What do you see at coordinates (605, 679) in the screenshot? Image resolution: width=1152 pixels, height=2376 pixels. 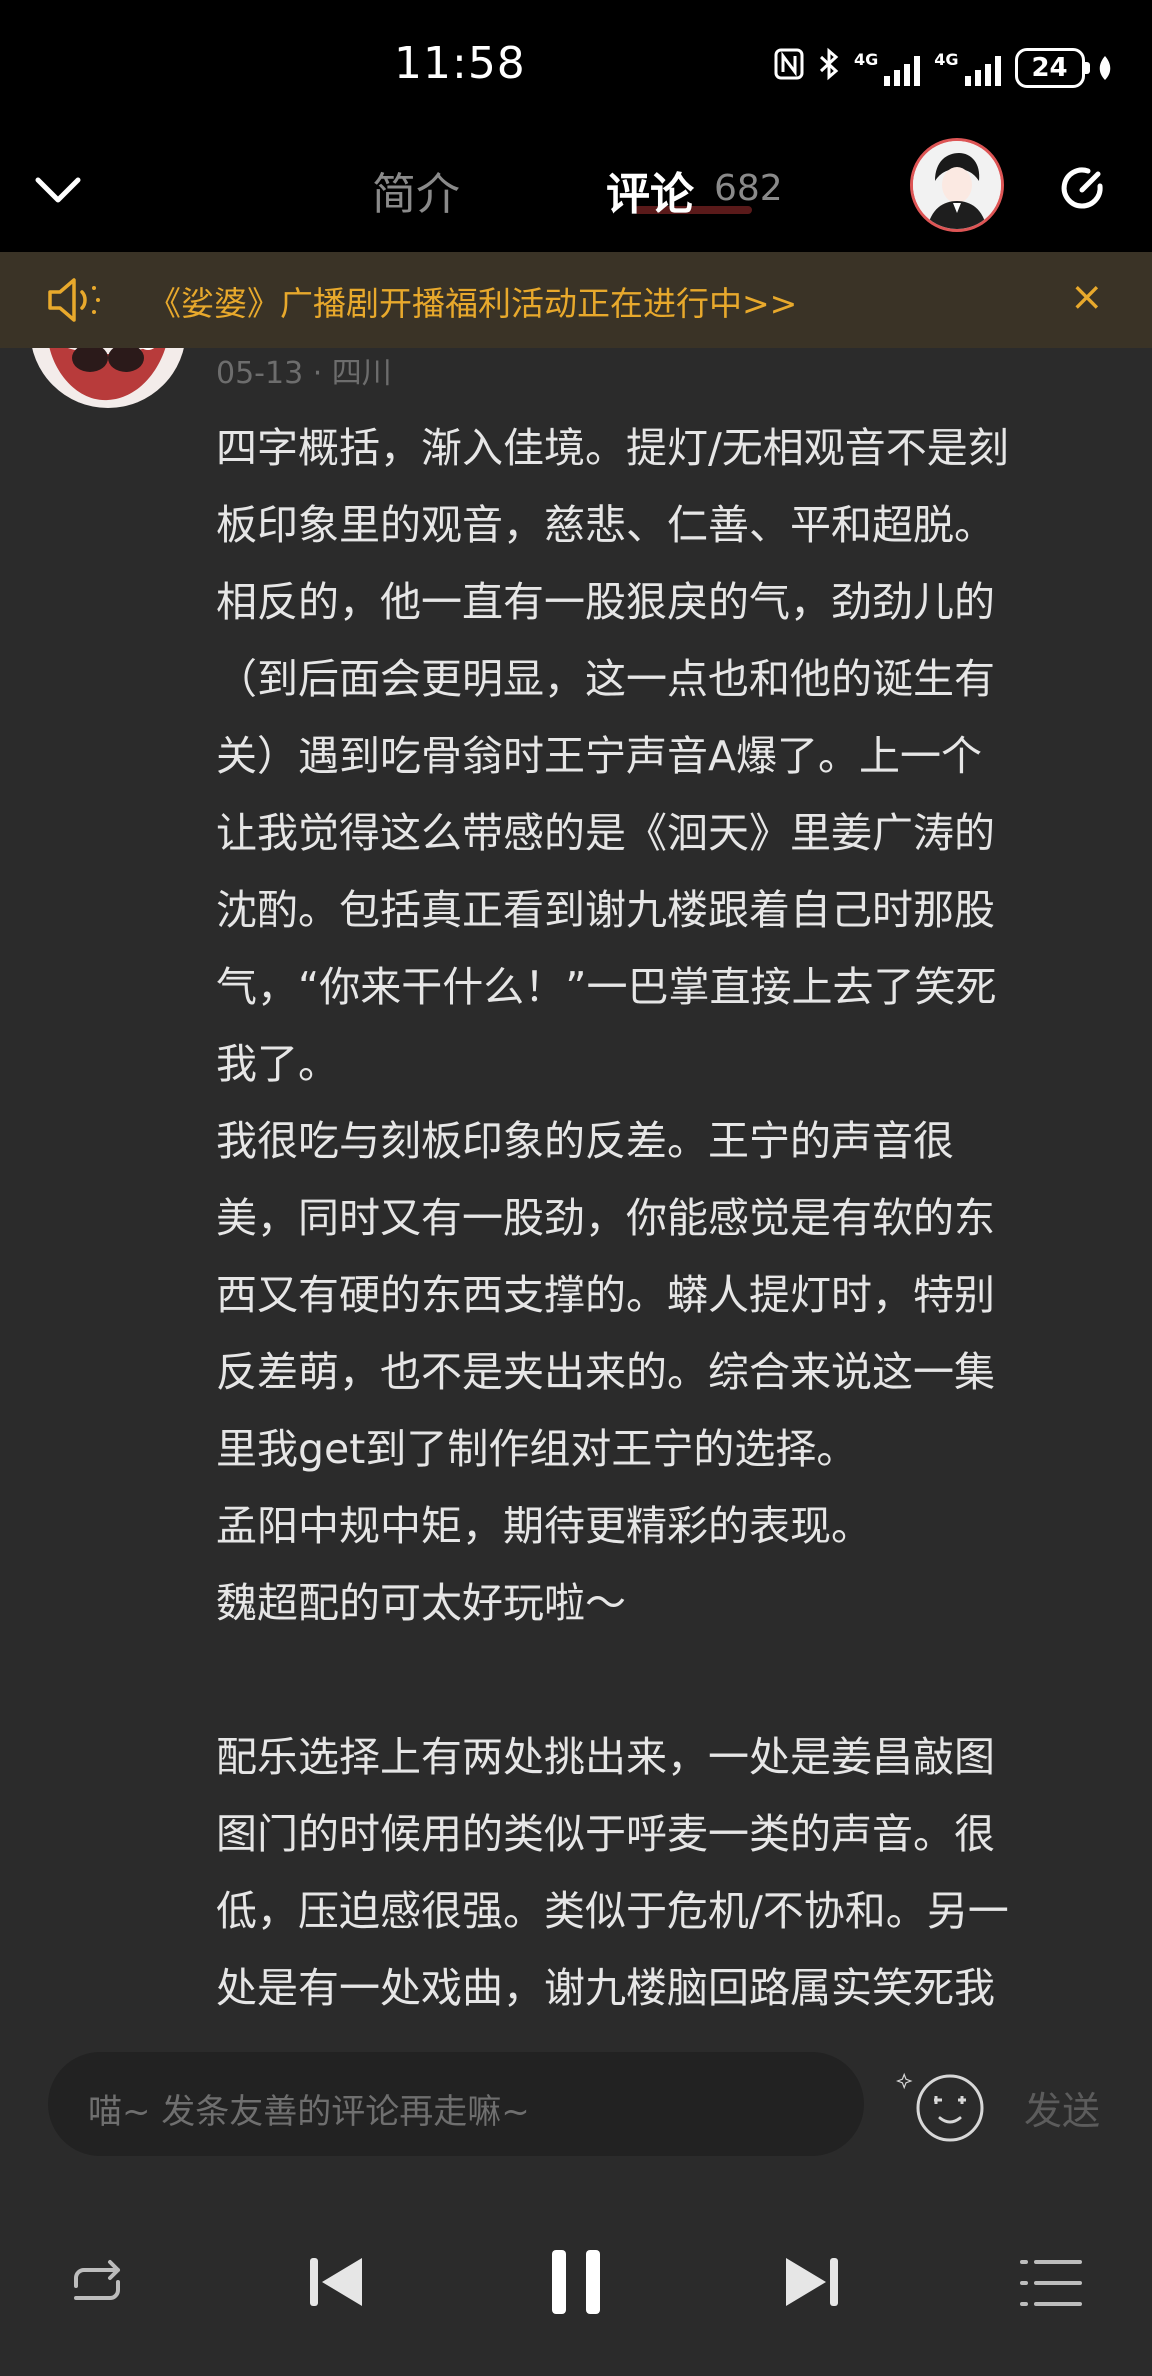 I see `comment-line: （到后面会更明显，这一点也和他的诞生有` at bounding box center [605, 679].